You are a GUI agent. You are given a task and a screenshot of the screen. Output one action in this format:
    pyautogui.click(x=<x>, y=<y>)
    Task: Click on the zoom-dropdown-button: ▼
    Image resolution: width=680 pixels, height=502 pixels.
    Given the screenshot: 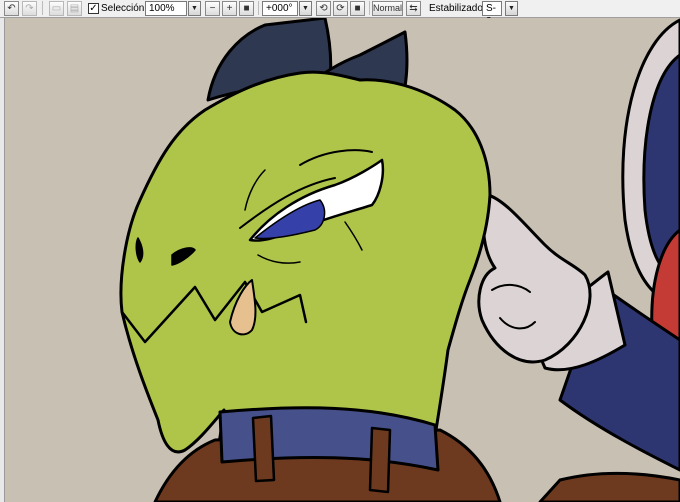 What is the action you would take?
    pyautogui.click(x=194, y=8)
    